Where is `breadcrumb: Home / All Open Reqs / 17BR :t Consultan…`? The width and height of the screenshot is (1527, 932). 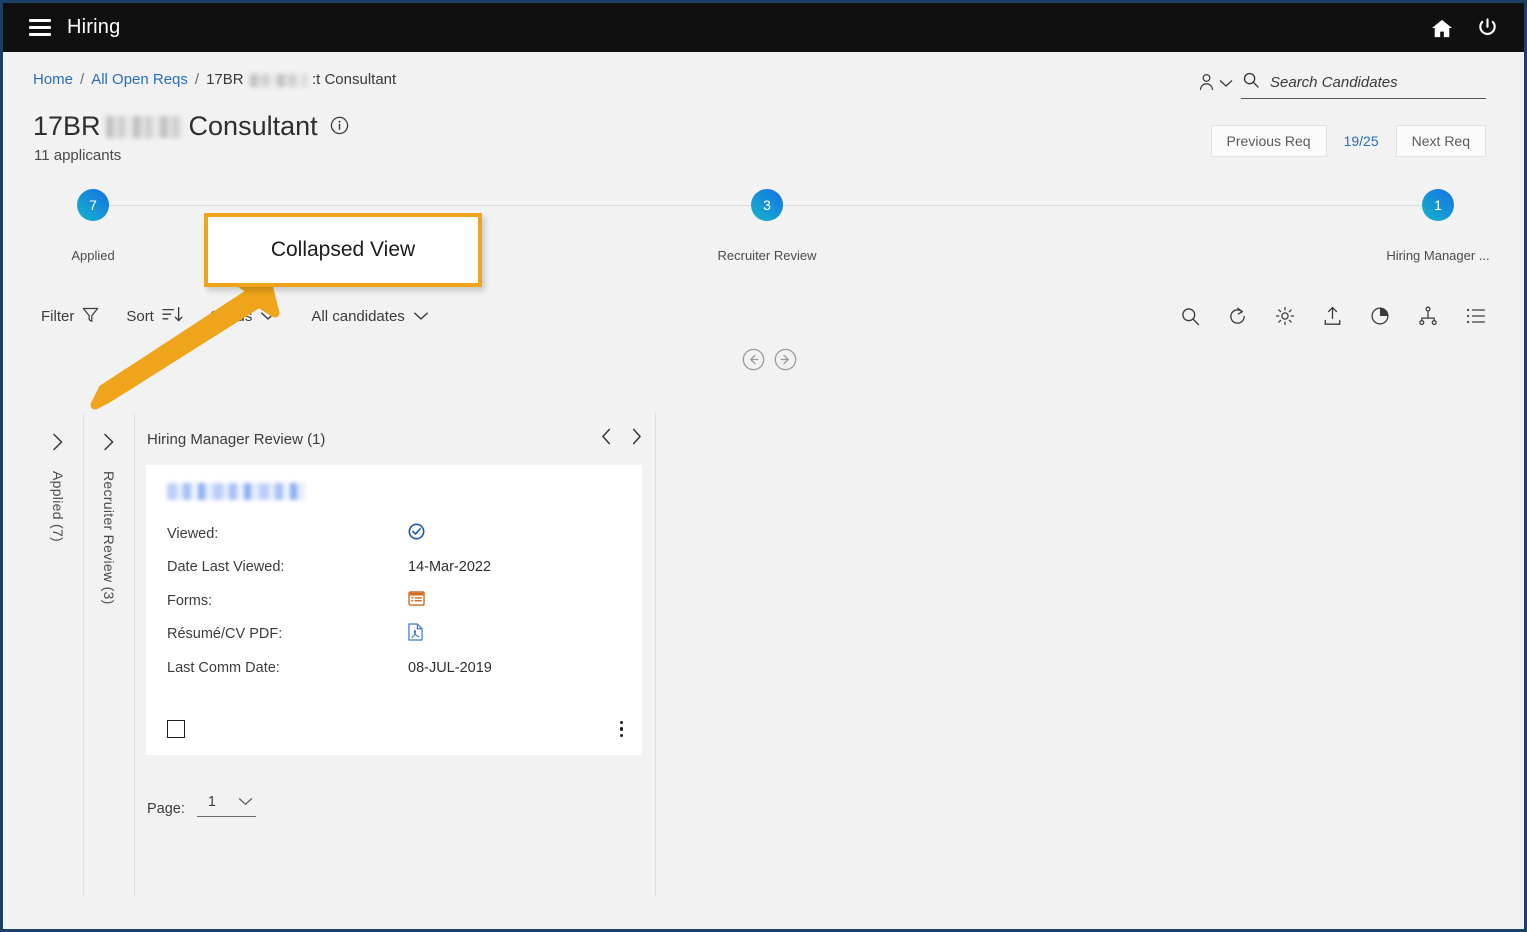
breadcrumb: Home / All Open Reqs / 17BR :t Consultan… is located at coordinates (214, 79).